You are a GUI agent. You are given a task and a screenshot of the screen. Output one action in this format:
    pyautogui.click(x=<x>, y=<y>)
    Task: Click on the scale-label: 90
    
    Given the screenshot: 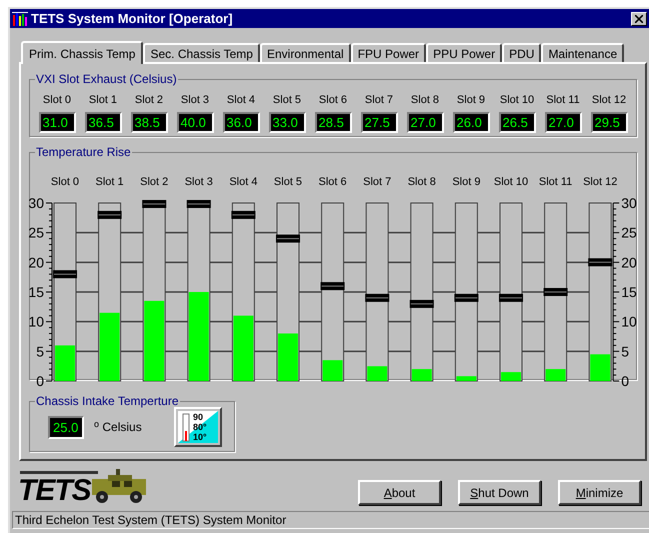 What is the action you would take?
    pyautogui.click(x=198, y=417)
    